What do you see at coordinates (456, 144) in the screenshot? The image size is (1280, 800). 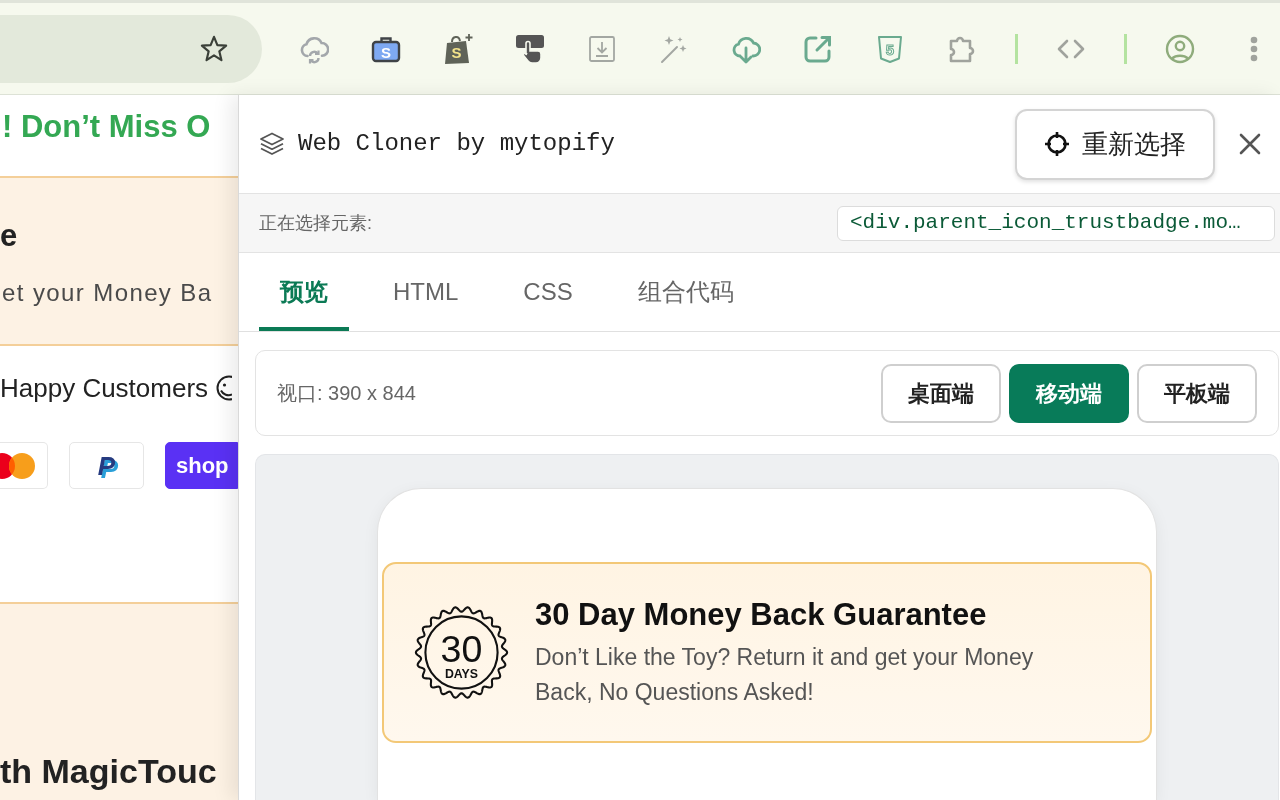 I see `panel-title: Web Cloner by mytopify` at bounding box center [456, 144].